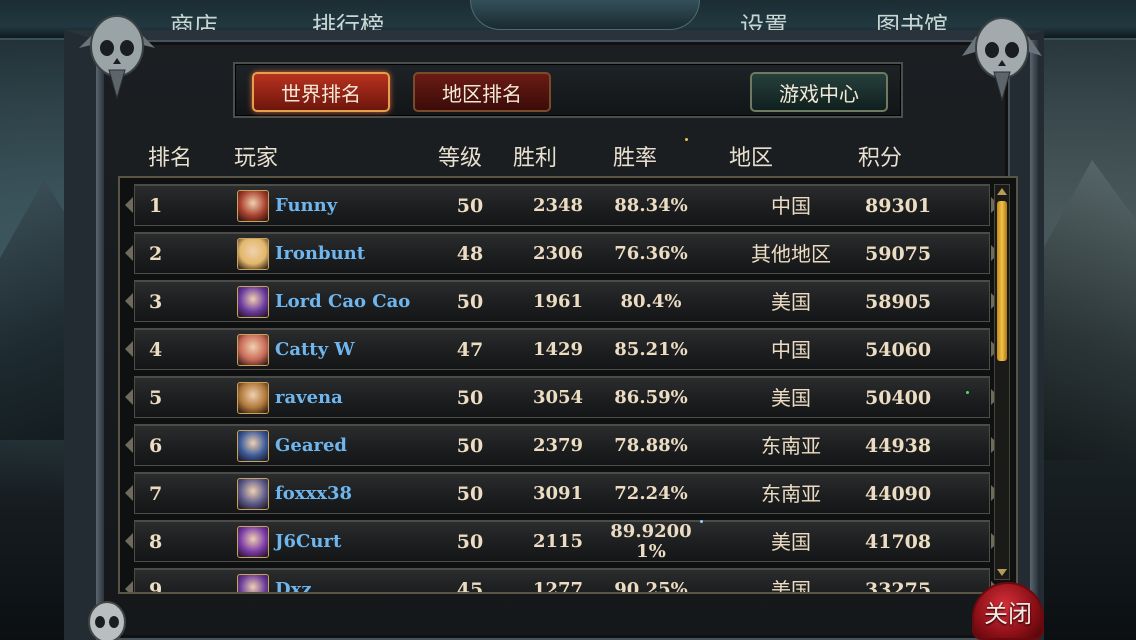 This screenshot has width=1136, height=640. I want to click on row-level: 47, so click(470, 350).